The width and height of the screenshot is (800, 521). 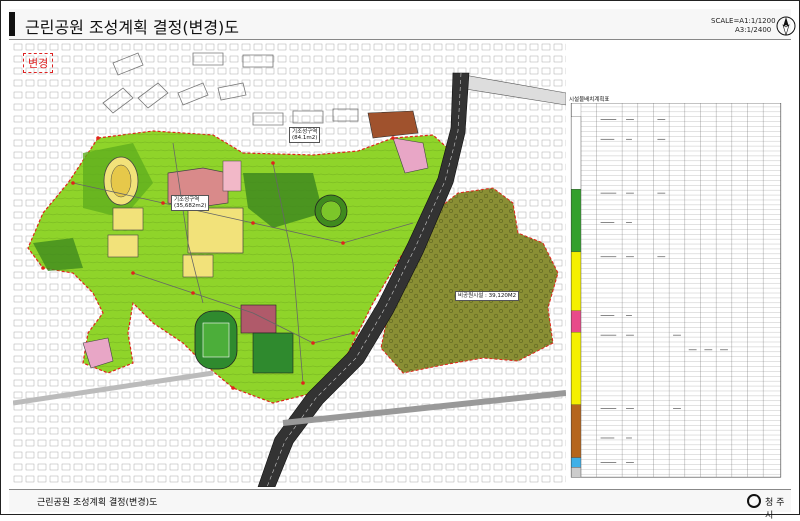 I want to click on sports-field-pitch, so click(x=216, y=340).